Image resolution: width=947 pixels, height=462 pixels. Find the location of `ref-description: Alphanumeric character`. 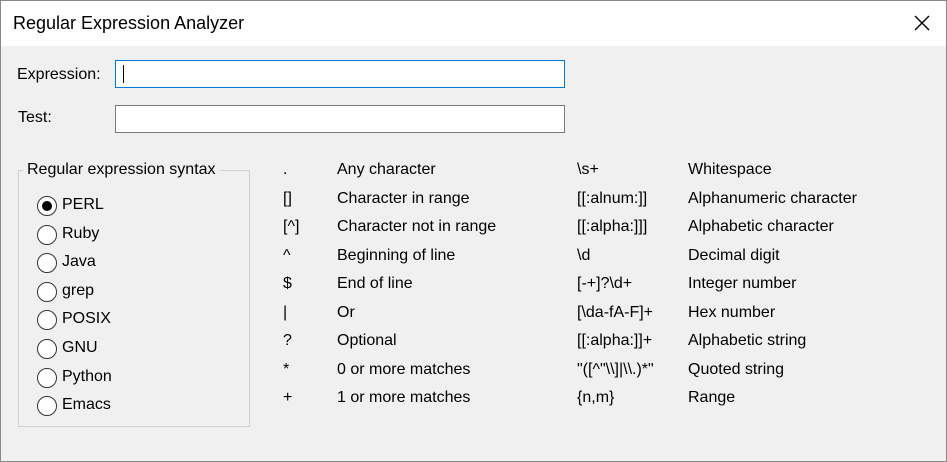

ref-description: Alphanumeric character is located at coordinates (772, 198).